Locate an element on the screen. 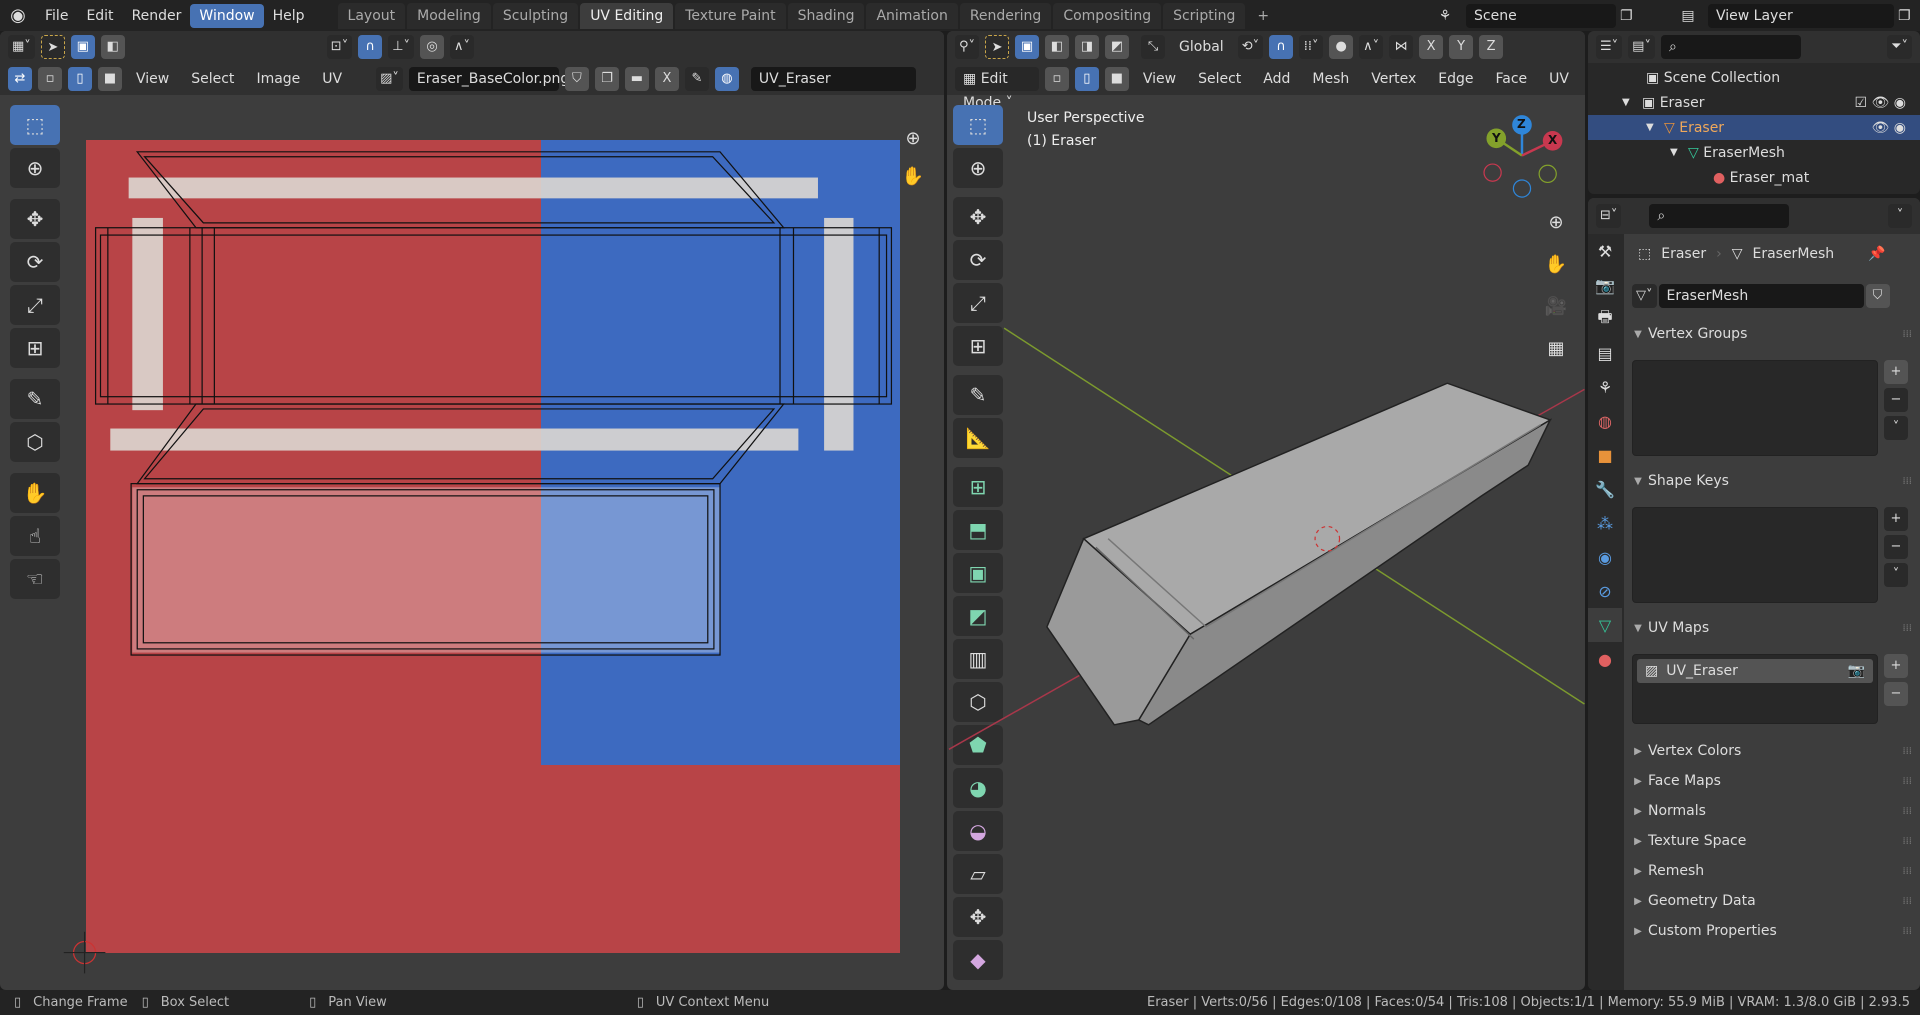 The image size is (1920, 1015). vertex-groups-list is located at coordinates (1755, 408).